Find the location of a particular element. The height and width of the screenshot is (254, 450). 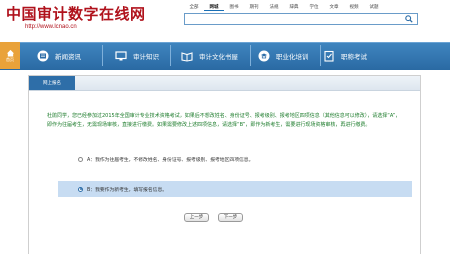

top-nav-item-books: 图书 is located at coordinates (234, 7).